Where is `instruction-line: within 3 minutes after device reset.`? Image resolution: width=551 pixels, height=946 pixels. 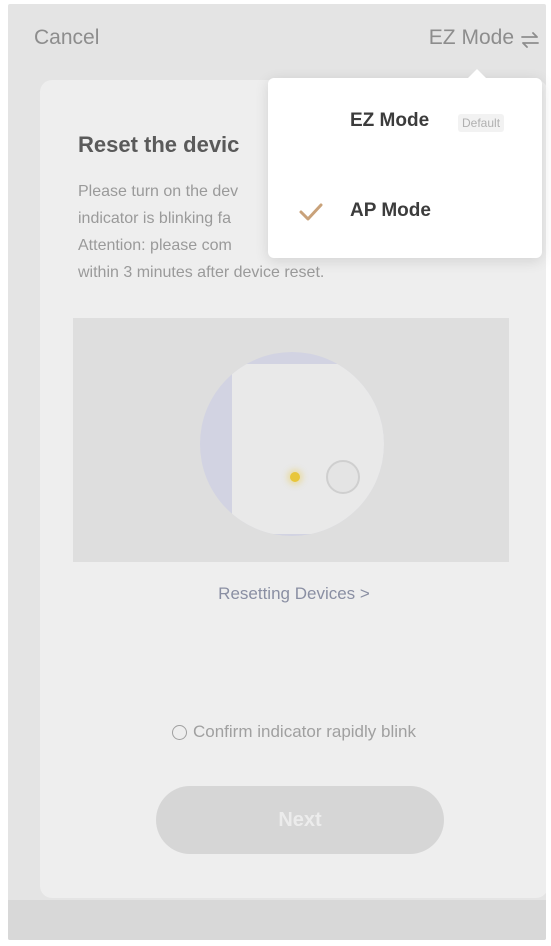
instruction-line: within 3 minutes after device reset. is located at coordinates (201, 272).